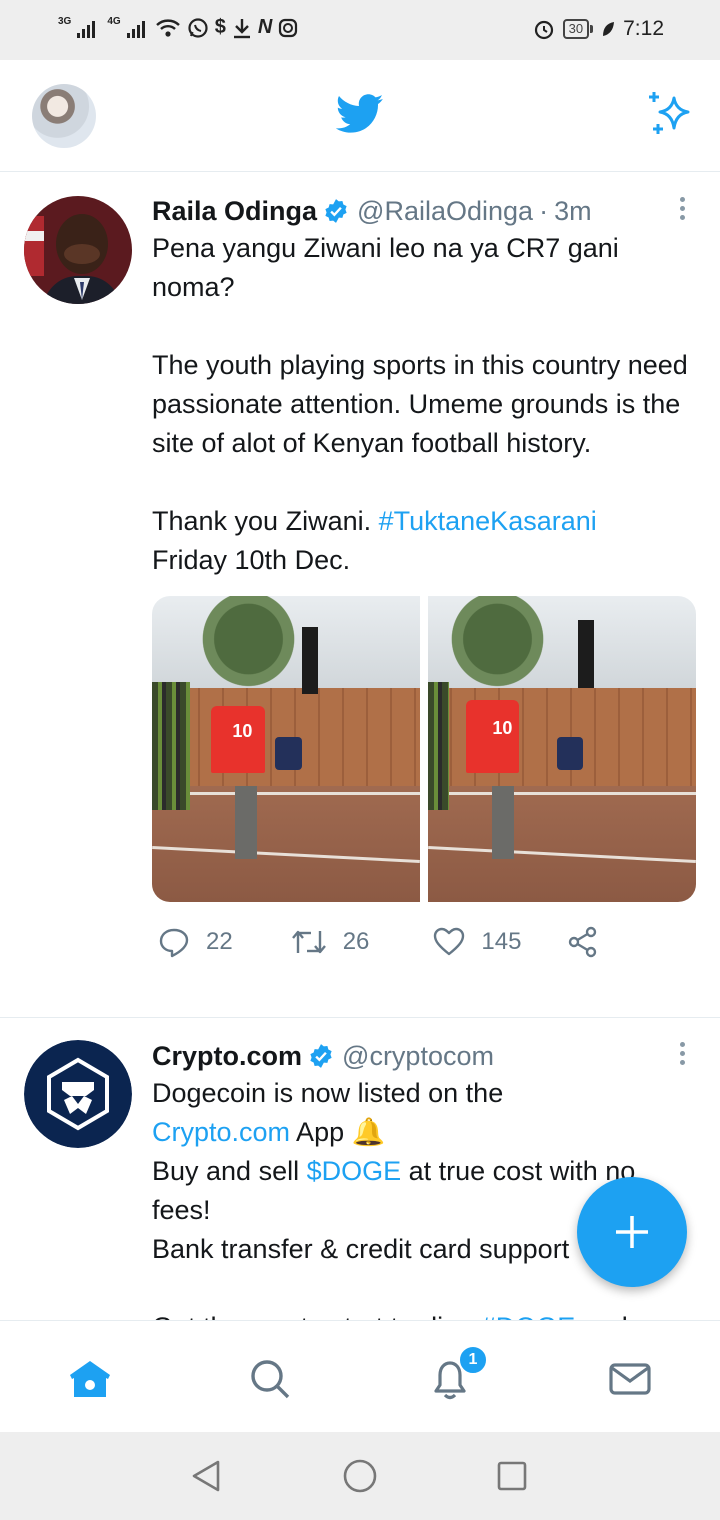 This screenshot has height=1520, width=720. Describe the element at coordinates (360, 1376) in the screenshot. I see `bottom-tab-bar: 1` at that location.